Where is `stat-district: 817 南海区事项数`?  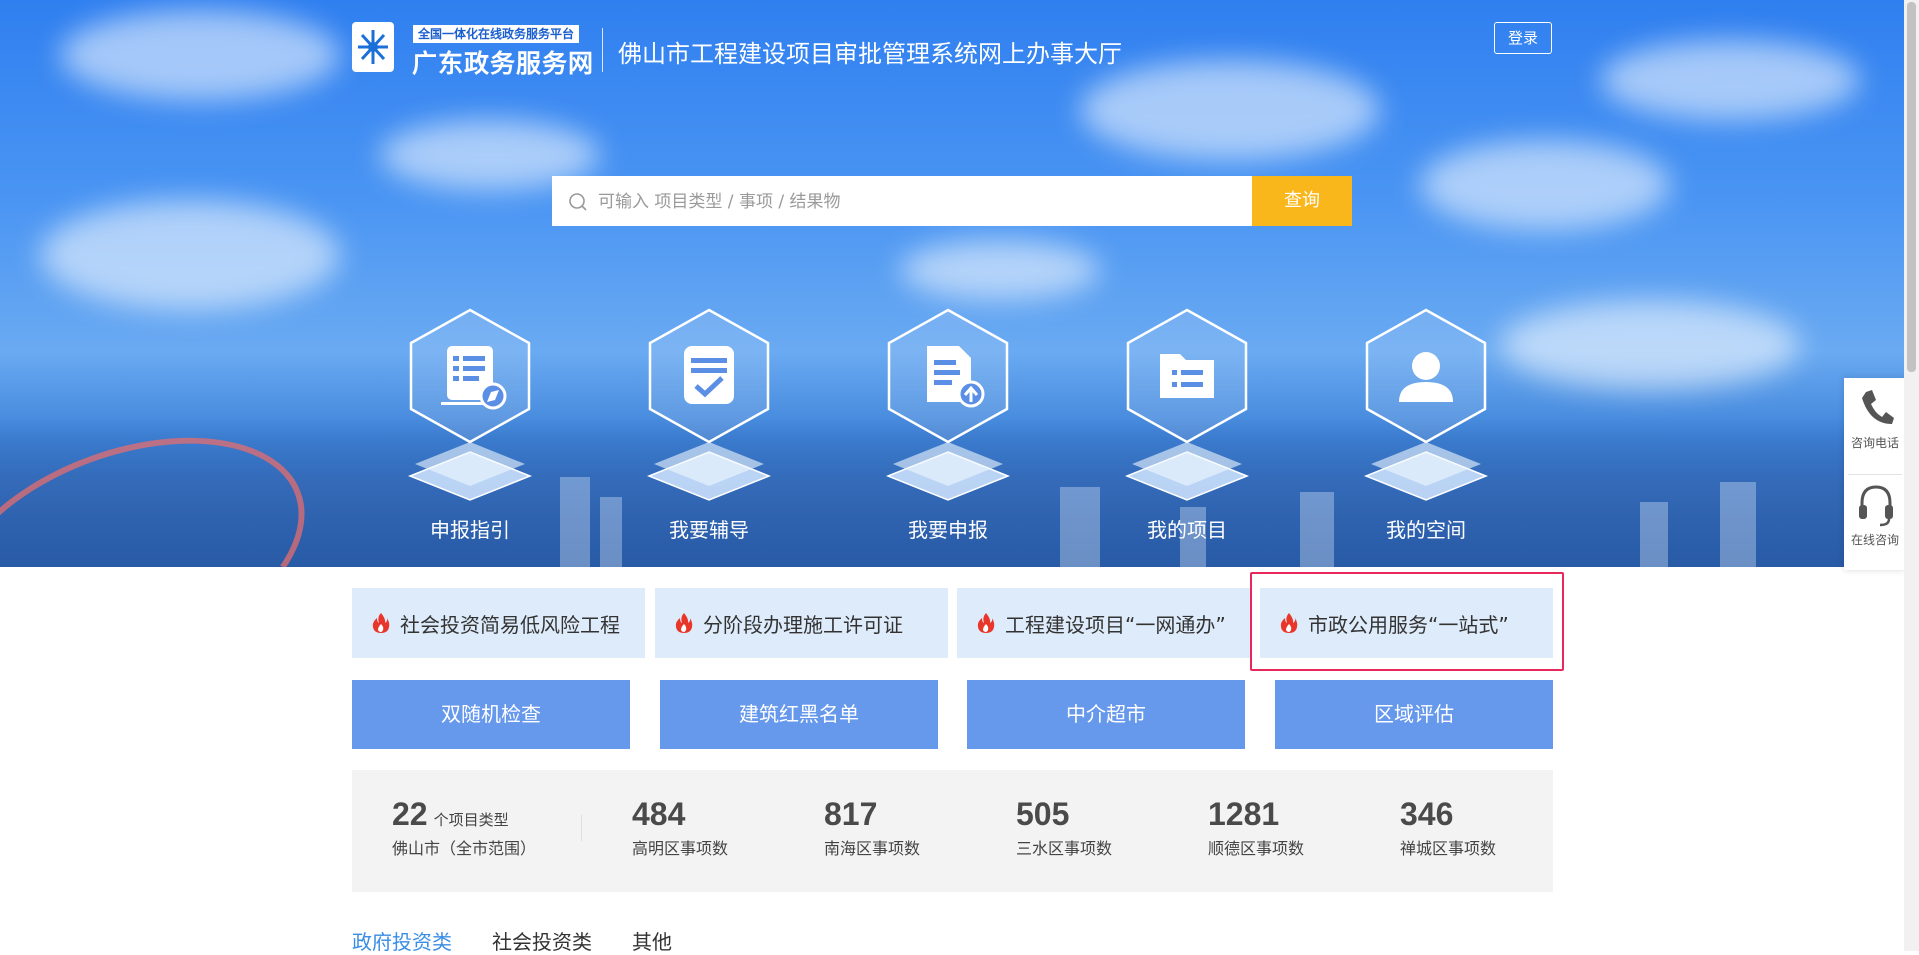 stat-district: 817 南海区事项数 is located at coordinates (872, 827).